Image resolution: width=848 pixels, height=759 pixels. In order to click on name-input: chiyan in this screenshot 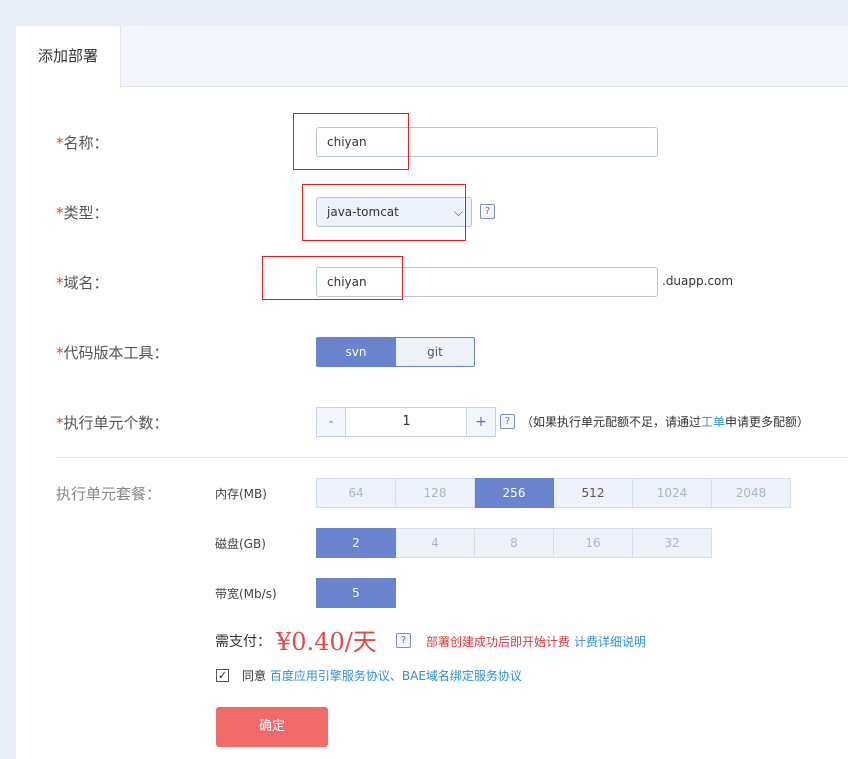, I will do `click(487, 142)`.